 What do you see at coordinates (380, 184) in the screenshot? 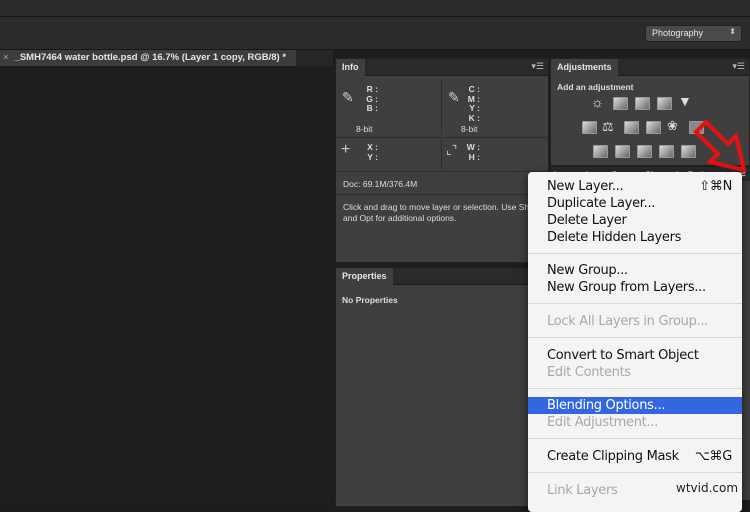
I see `doc-size: Doc: 69.1M/376.4M` at bounding box center [380, 184].